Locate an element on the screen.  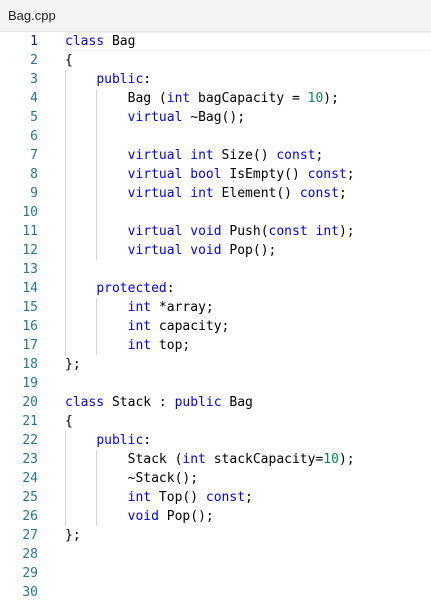
line-number: 14 is located at coordinates (30, 288).